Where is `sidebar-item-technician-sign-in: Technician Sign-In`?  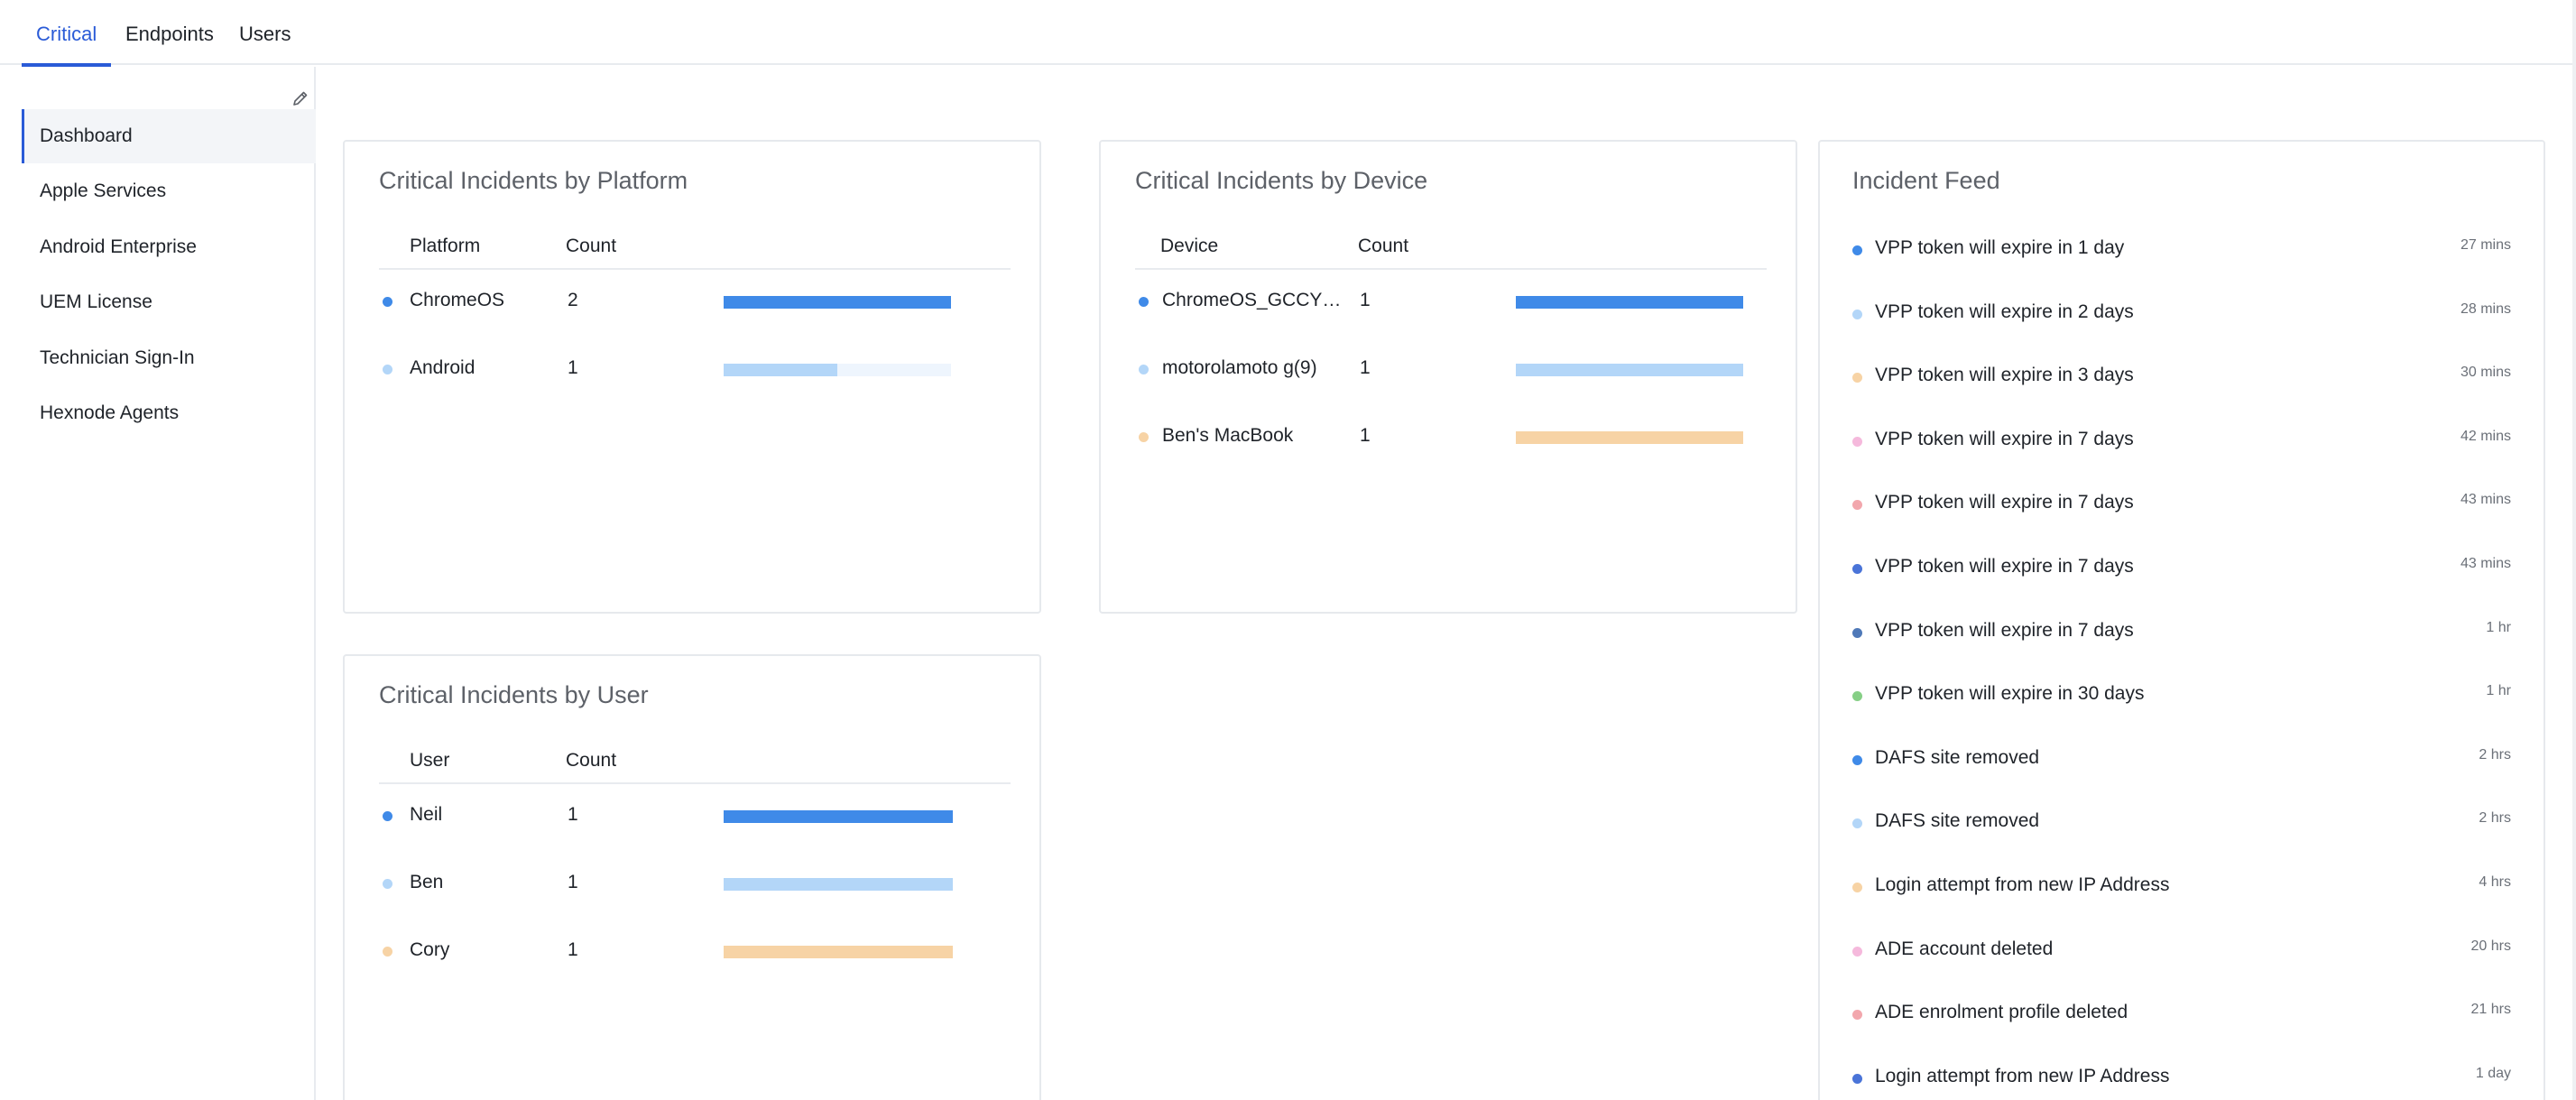
sidebar-item-technician-sign-in: Technician Sign-In is located at coordinates (169, 358).